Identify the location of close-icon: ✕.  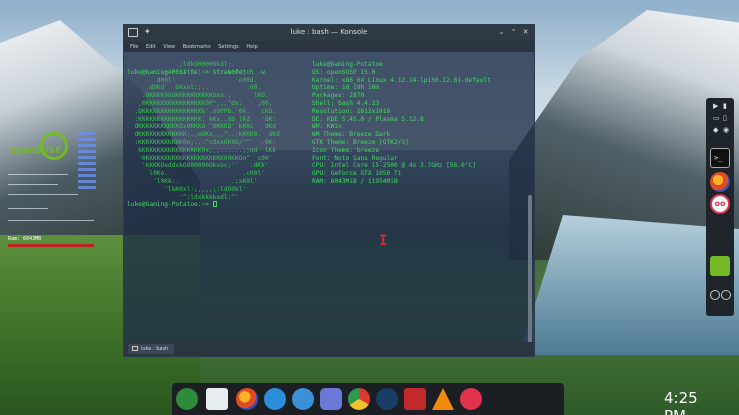
(525, 32).